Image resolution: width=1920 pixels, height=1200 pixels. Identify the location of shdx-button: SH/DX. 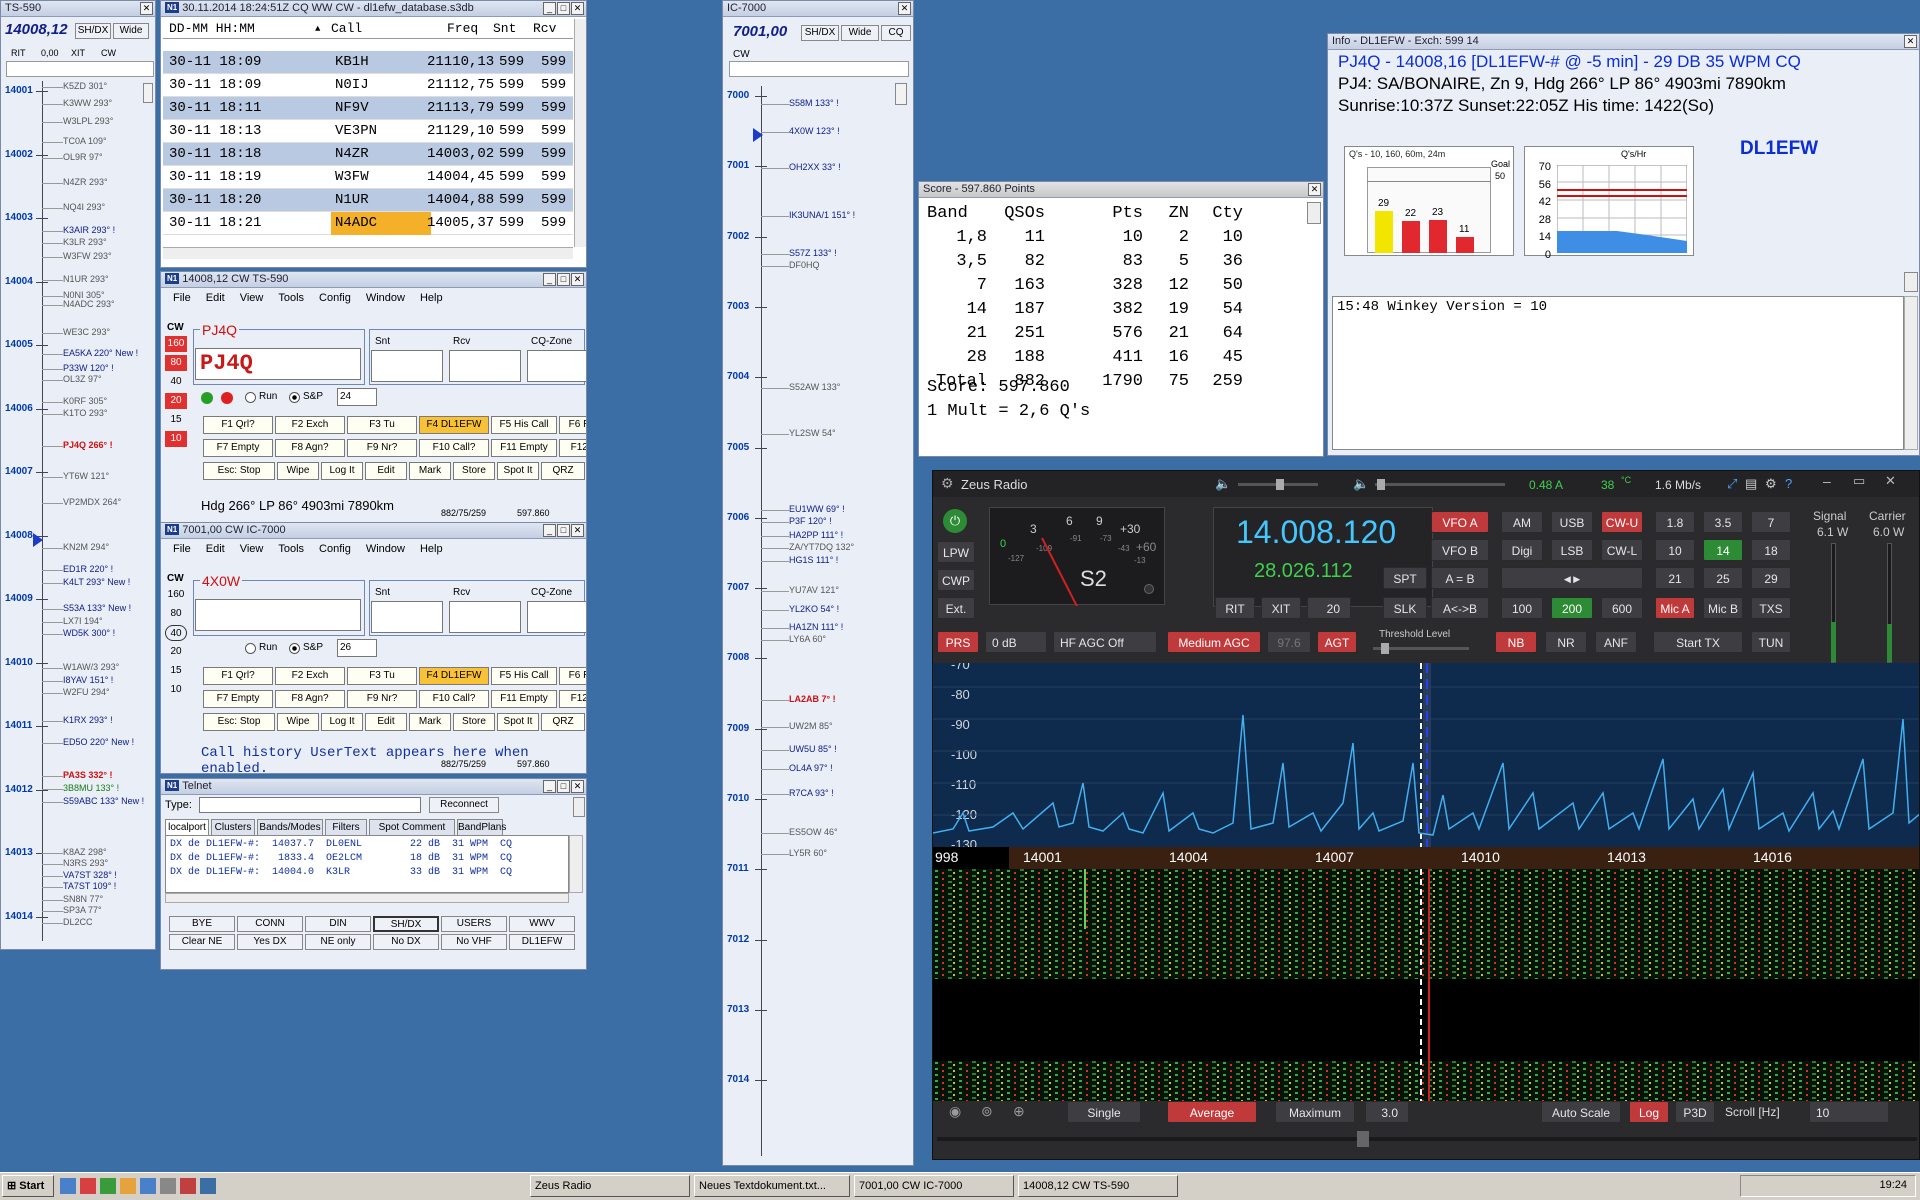
(820, 33).